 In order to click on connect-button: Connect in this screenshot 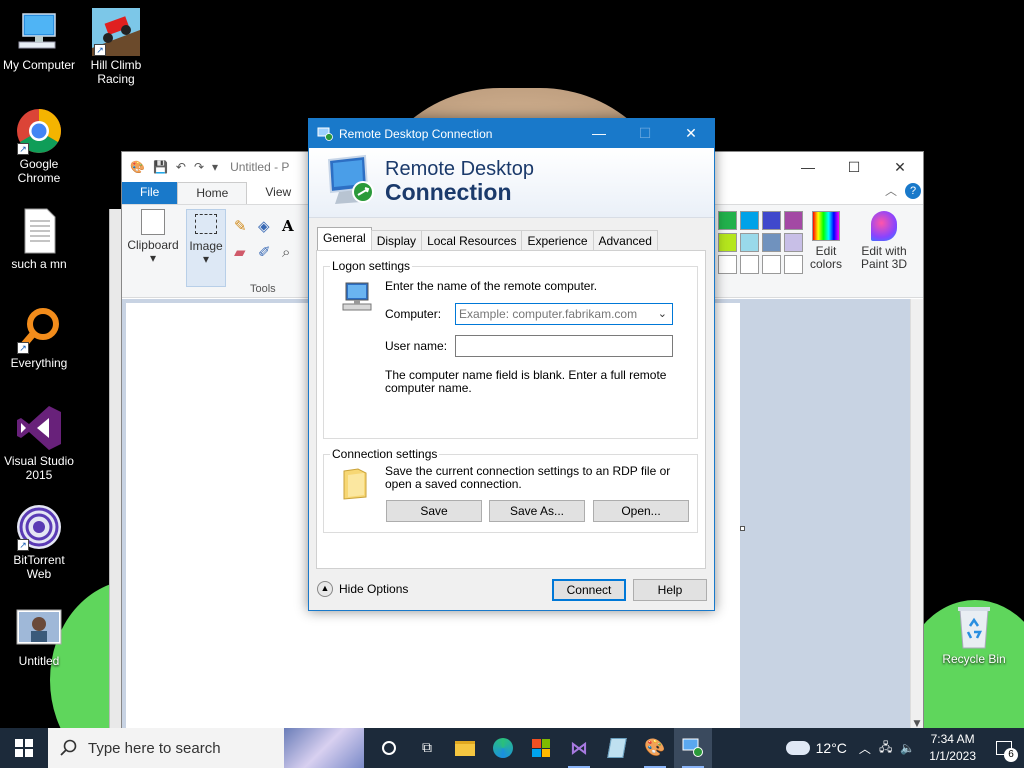, I will do `click(589, 590)`.